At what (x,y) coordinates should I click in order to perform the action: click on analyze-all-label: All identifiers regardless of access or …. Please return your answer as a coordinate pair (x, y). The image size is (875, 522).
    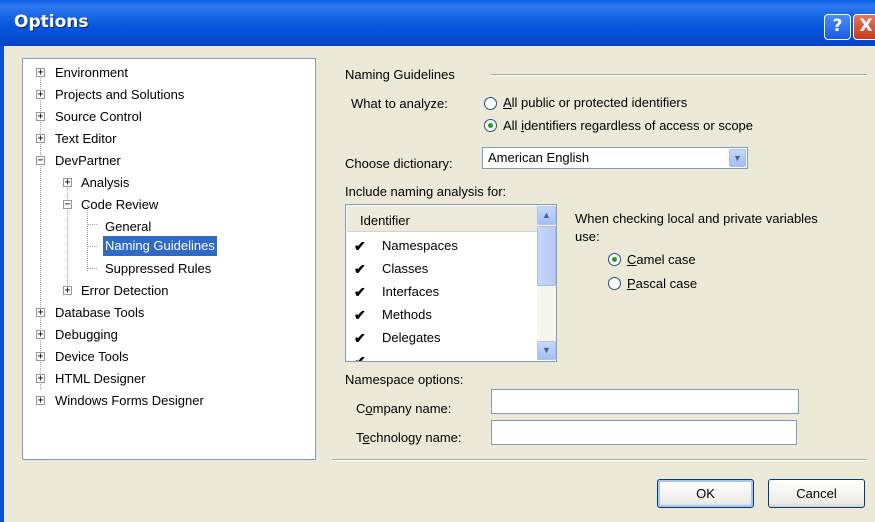
    Looking at the image, I should click on (628, 125).